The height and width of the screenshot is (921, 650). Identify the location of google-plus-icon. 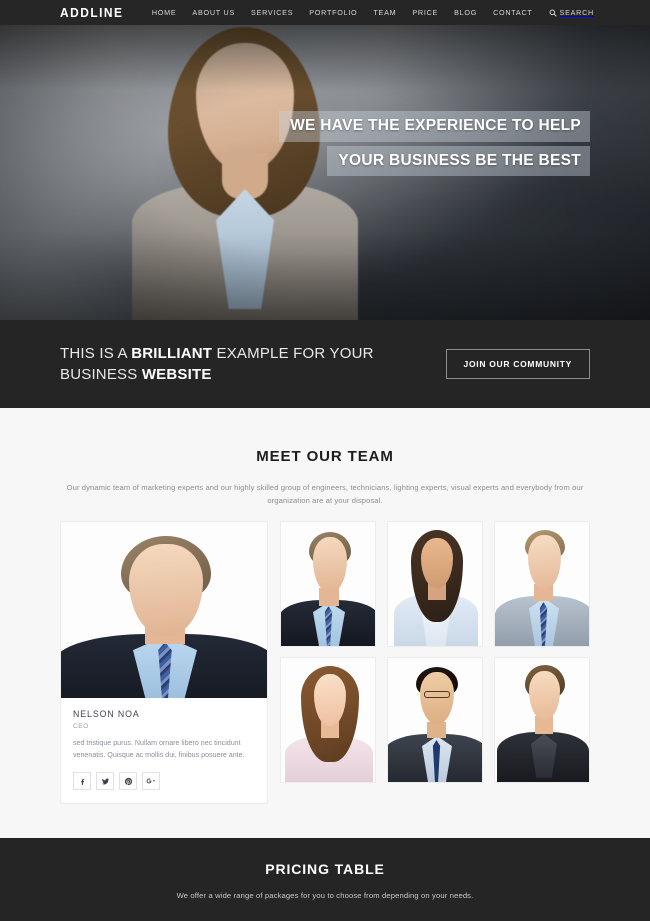
(151, 781).